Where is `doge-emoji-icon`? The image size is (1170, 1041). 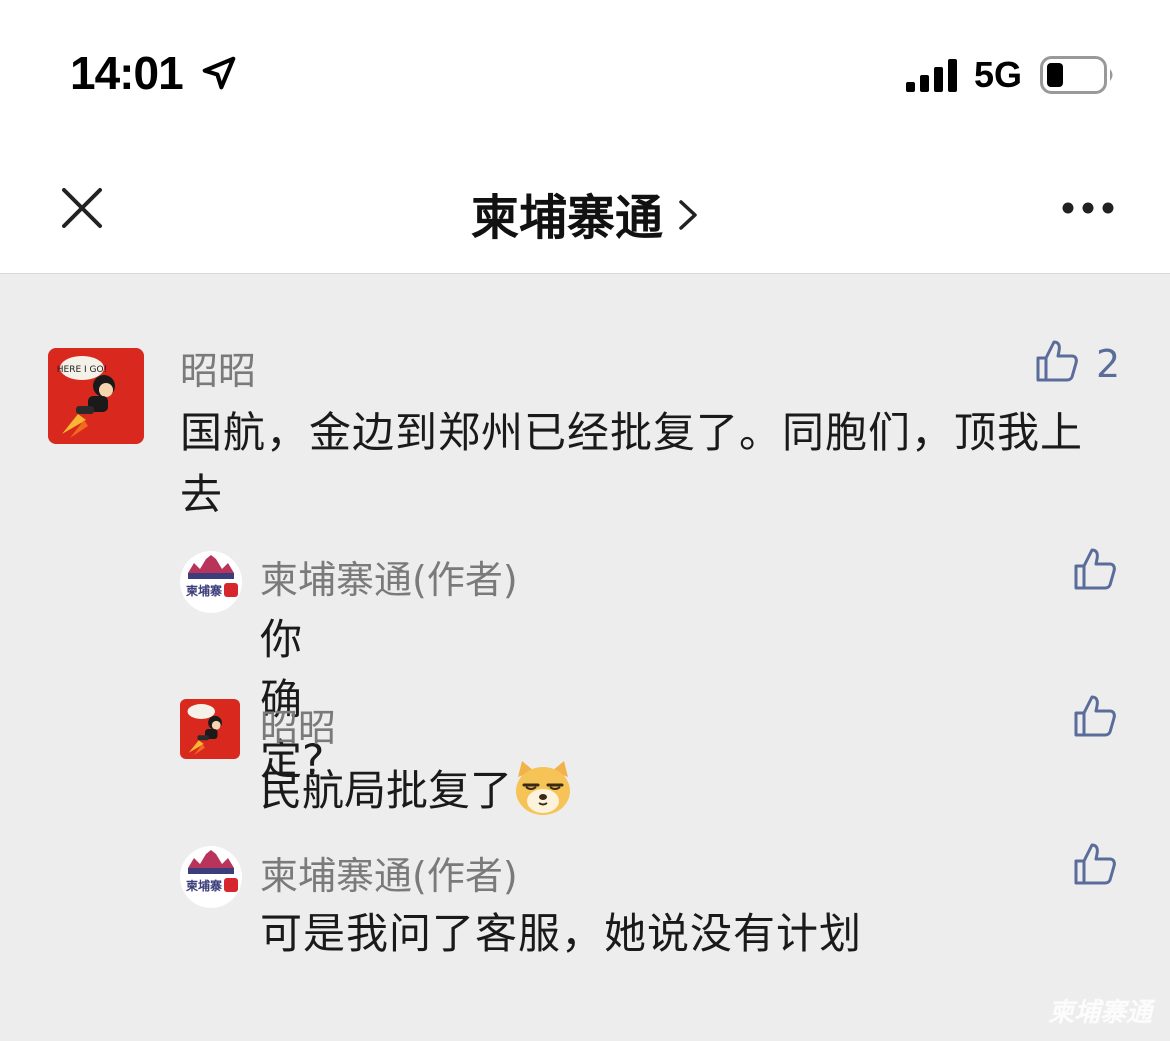
doge-emoji-icon is located at coordinates (543, 788).